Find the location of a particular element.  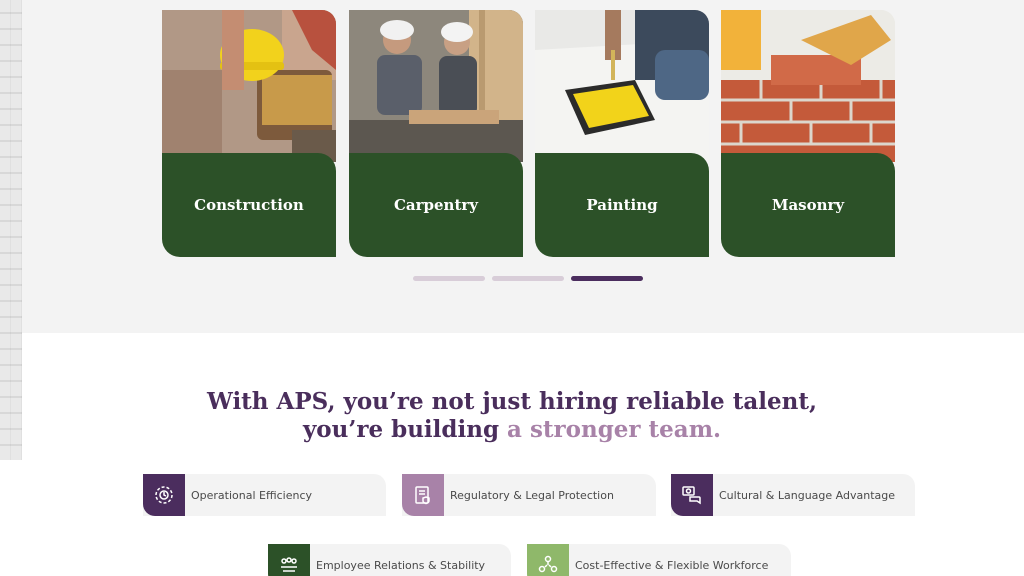

service-card-masonry: Masonry is located at coordinates (808, 133).